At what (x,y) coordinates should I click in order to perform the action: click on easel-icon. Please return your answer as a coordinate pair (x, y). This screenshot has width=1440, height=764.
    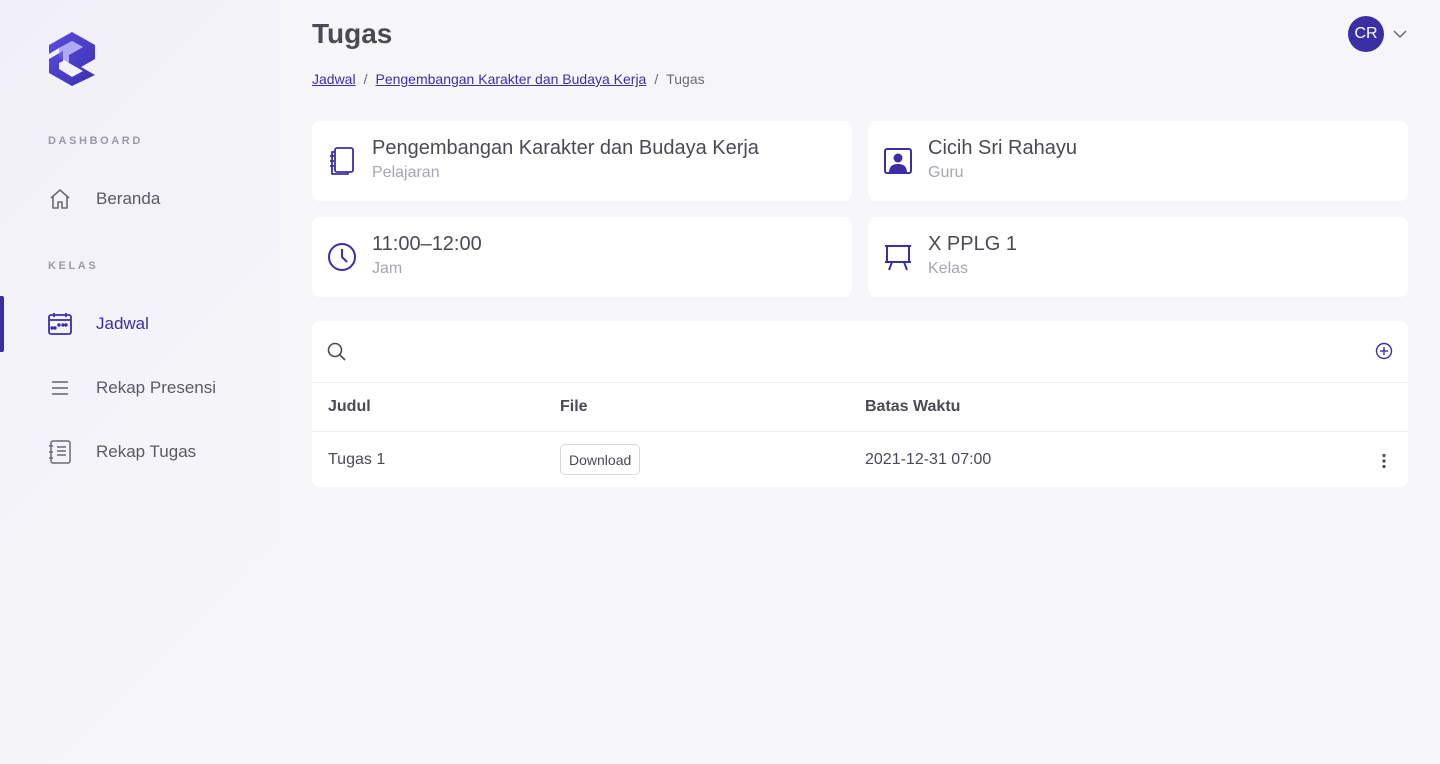
    Looking at the image, I should click on (898, 258).